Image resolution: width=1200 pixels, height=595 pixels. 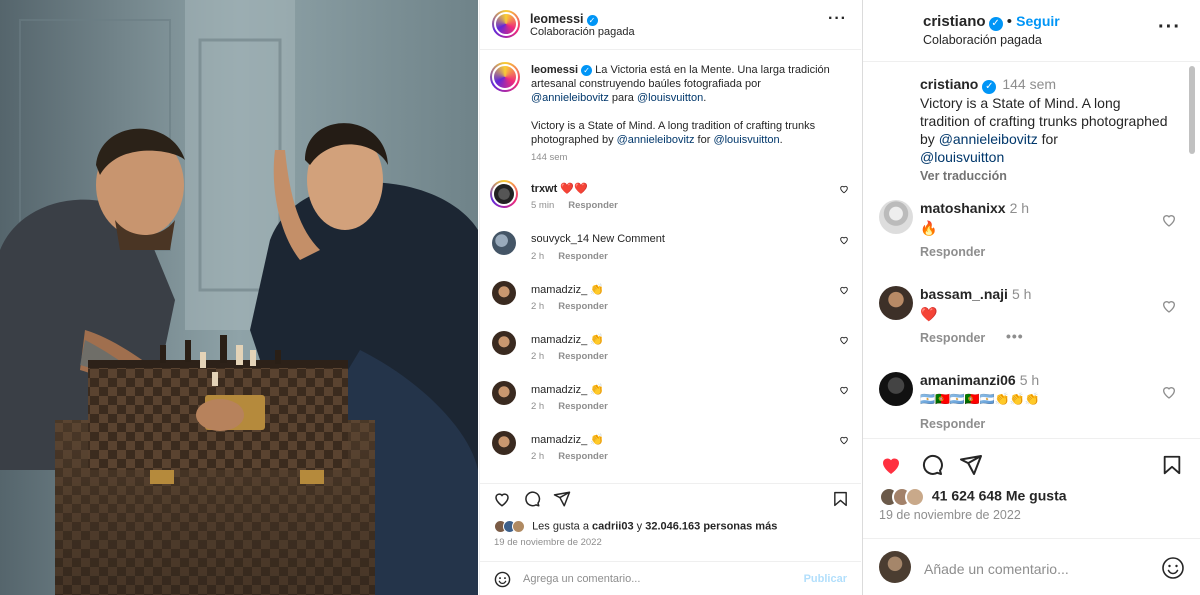 I want to click on comments-scrollbar, so click(x=1193, y=251).